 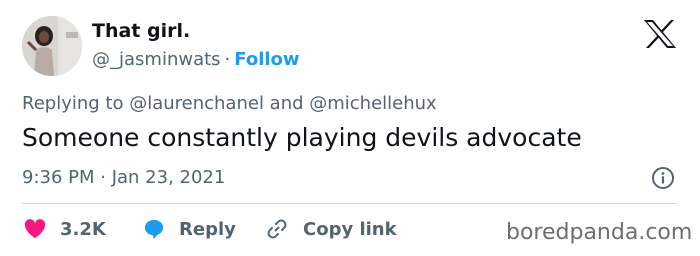 I want to click on copy-link-button: Copy link, so click(x=331, y=229).